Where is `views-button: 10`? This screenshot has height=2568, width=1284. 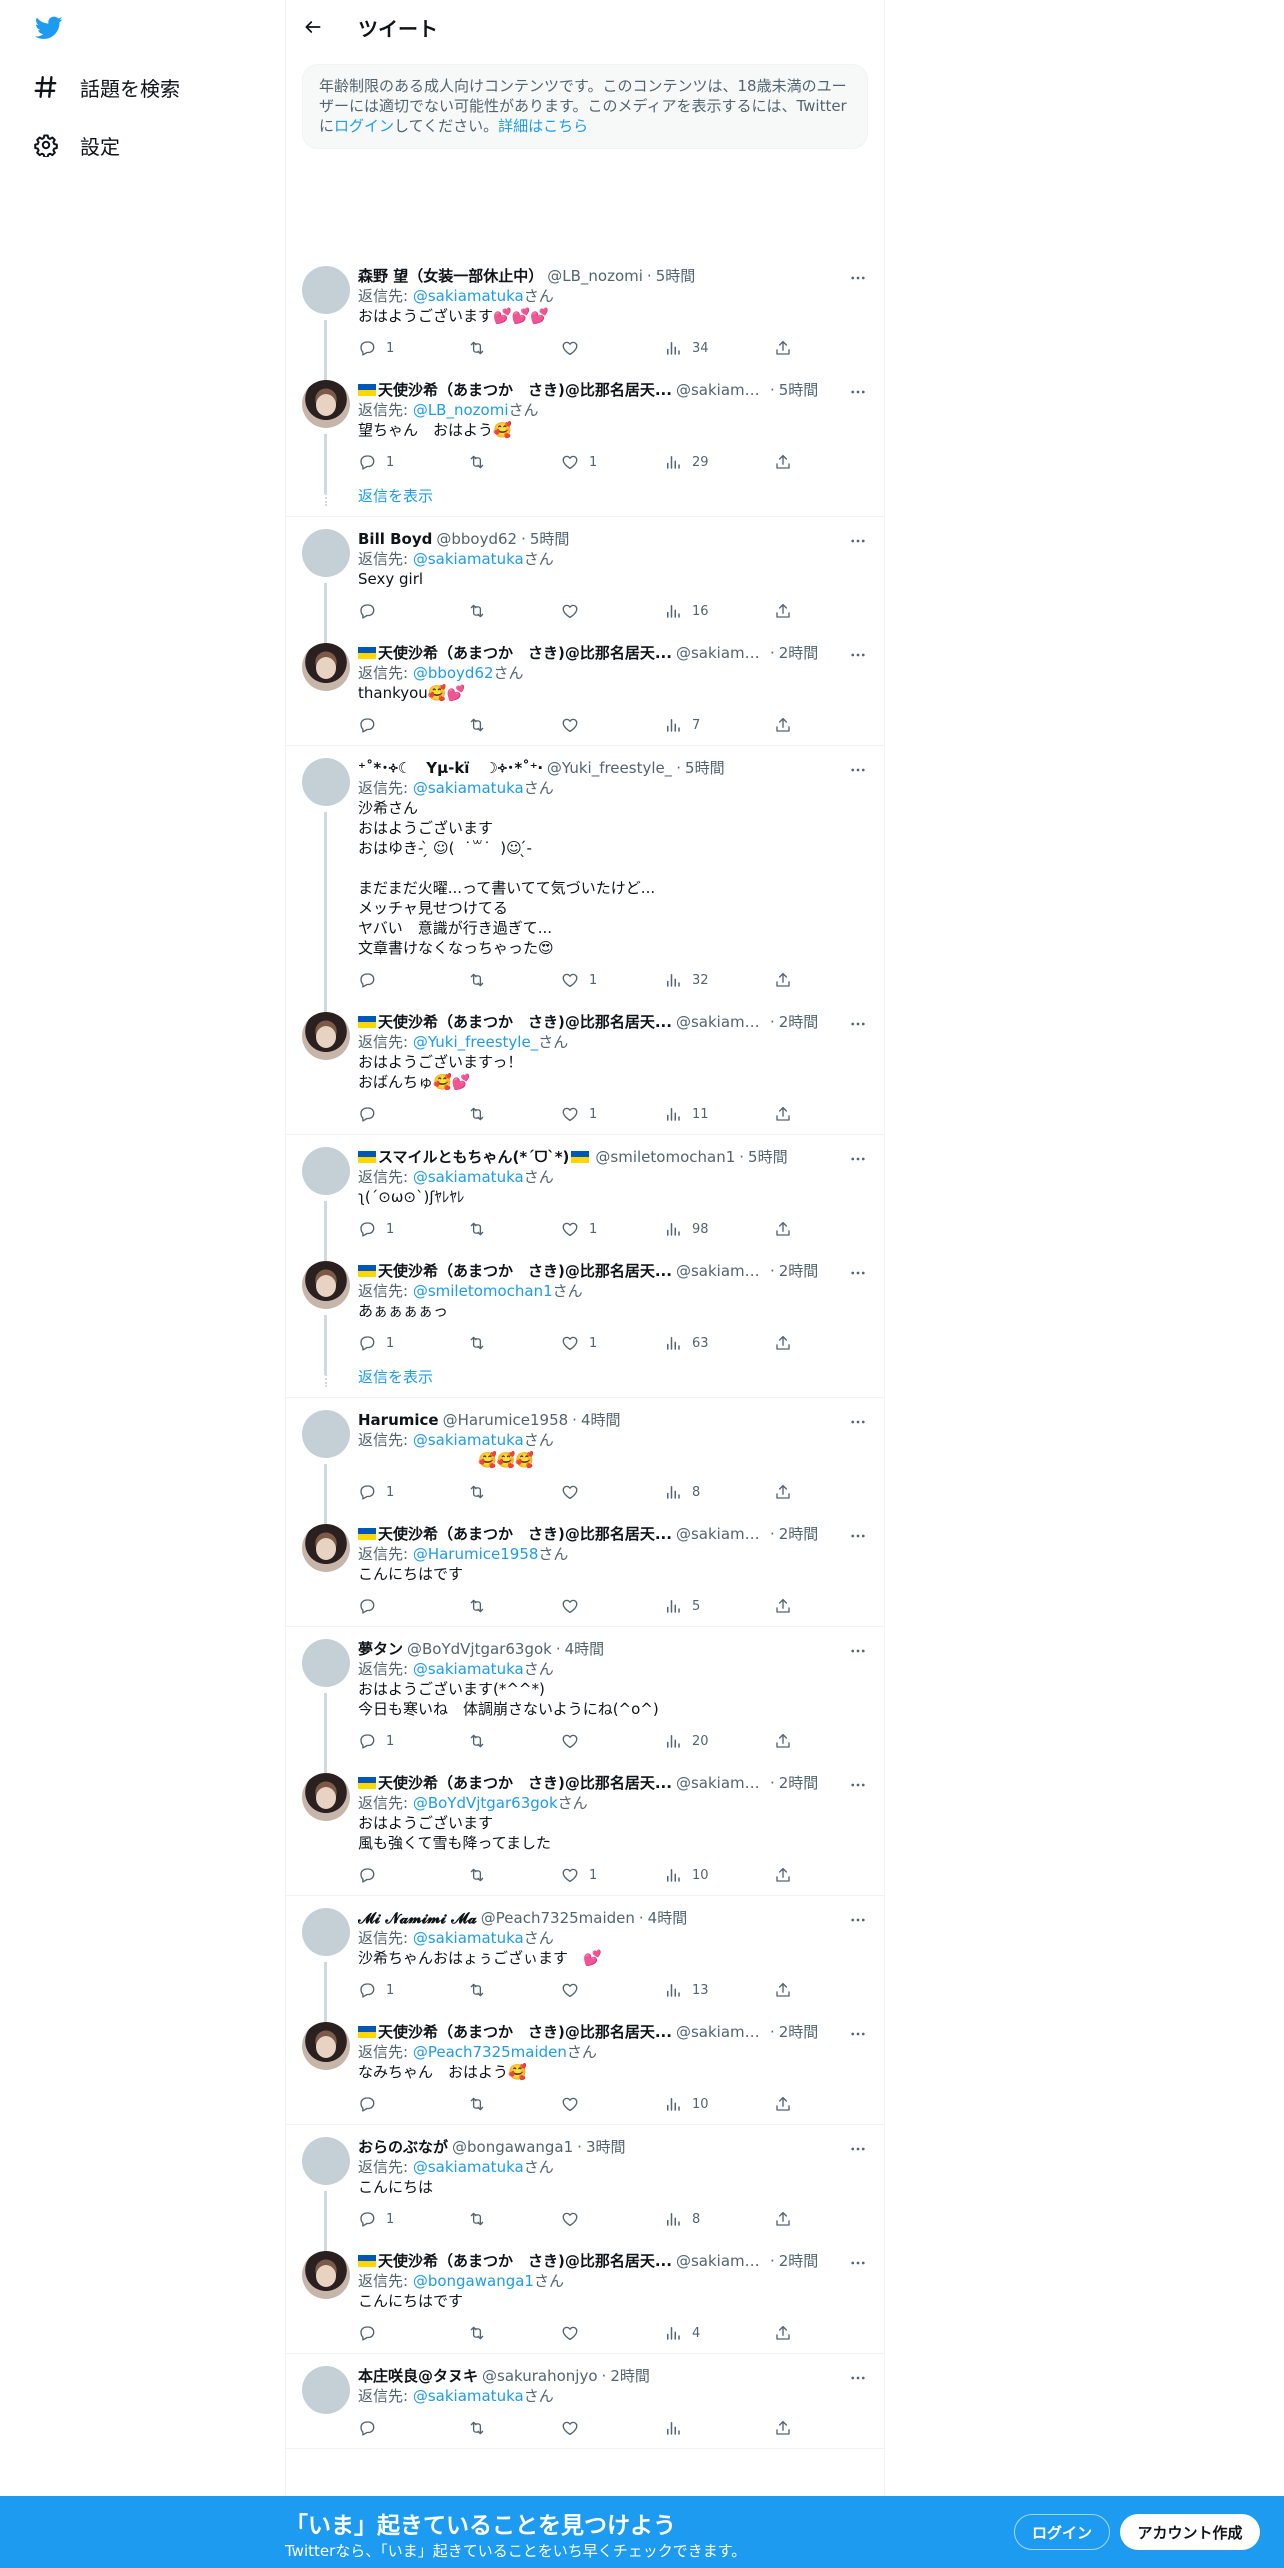 views-button: 10 is located at coordinates (719, 1875).